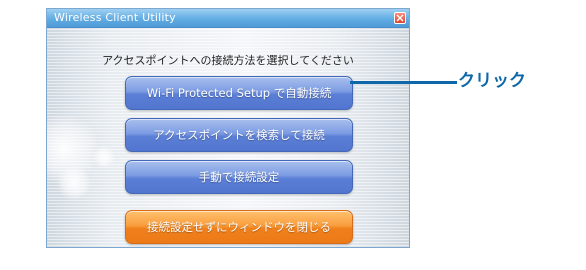 This screenshot has width=586, height=270. I want to click on close-without-setup-button: 接続設定せずにウィンドウを閉じる, so click(239, 227).